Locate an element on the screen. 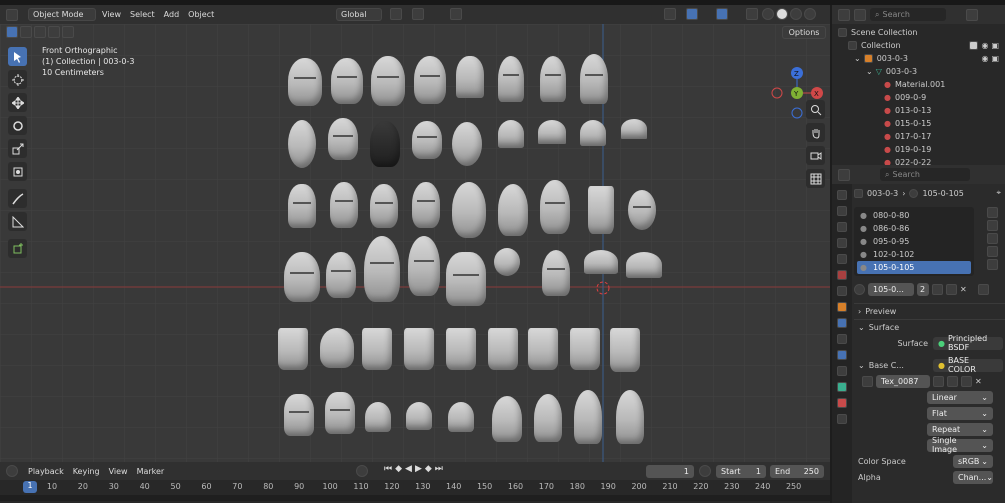 The height and width of the screenshot is (503, 1005). end-frame-field: End 250 is located at coordinates (797, 471).